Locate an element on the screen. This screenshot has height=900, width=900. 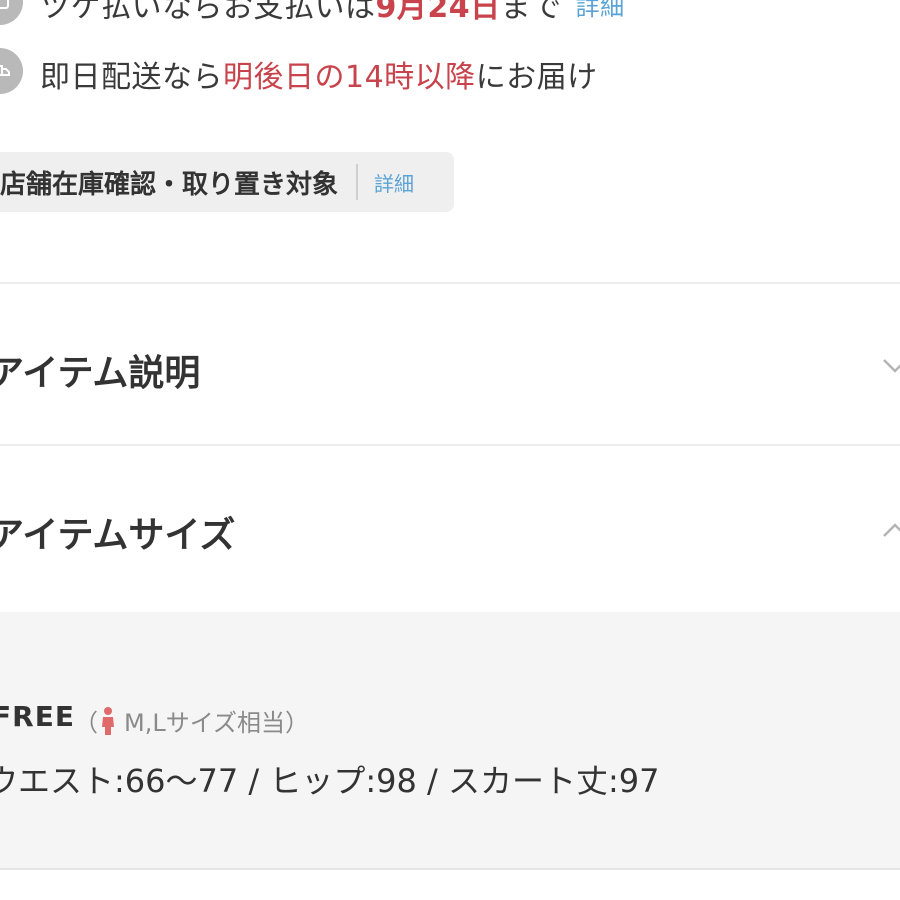
delivery-truck-icon is located at coordinates (11, 71).